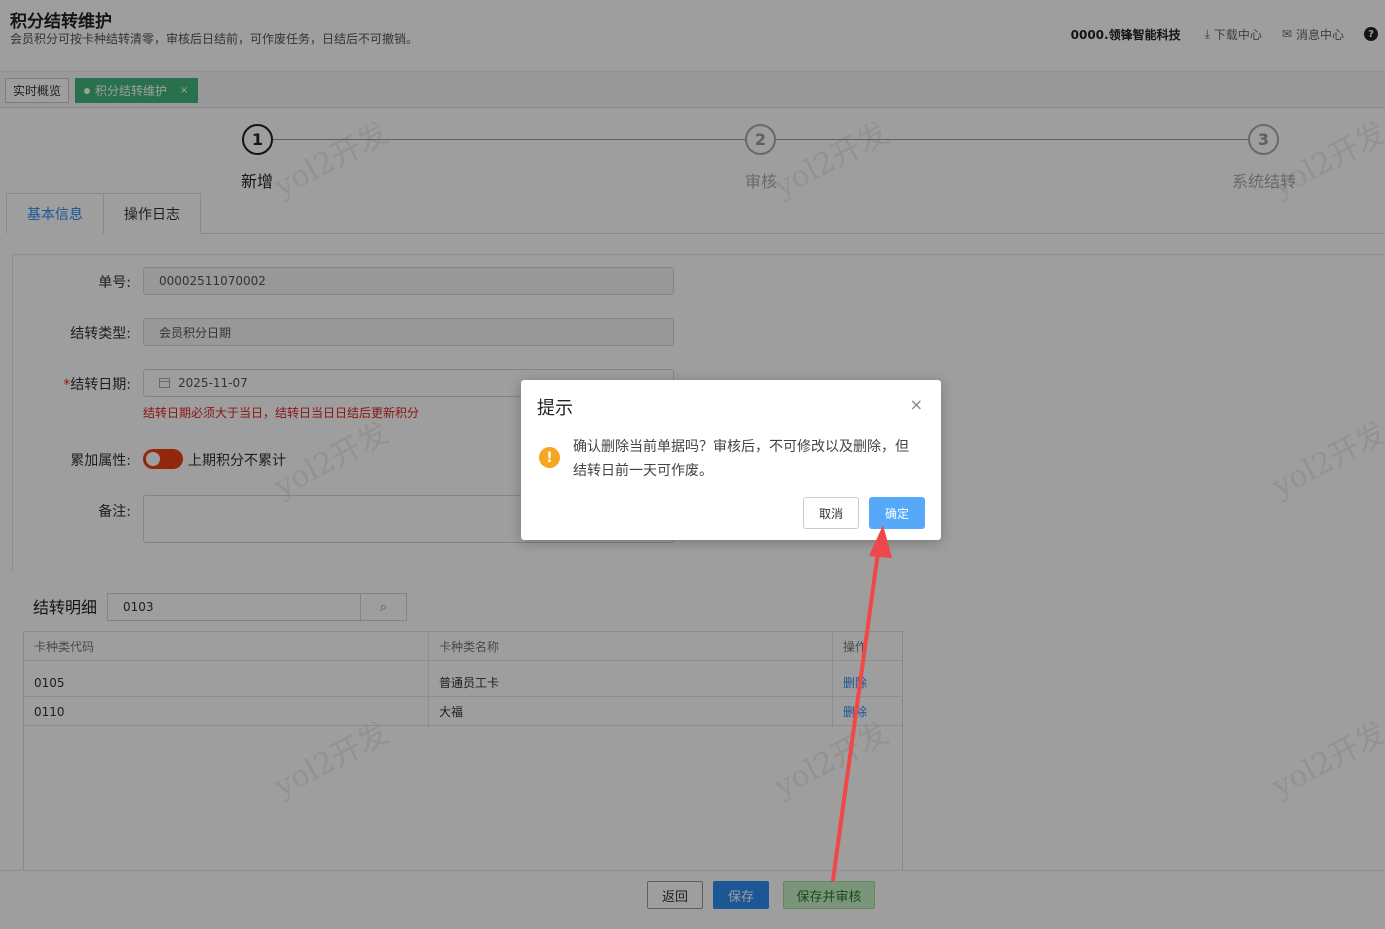 The image size is (1385, 929). Describe the element at coordinates (916, 405) in the screenshot. I see `close-icon: ×` at that location.